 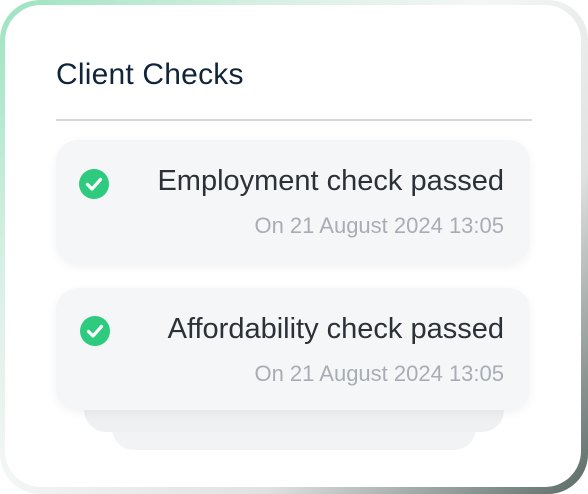 I want to click on check-label: Employment check passed, so click(x=330, y=181).